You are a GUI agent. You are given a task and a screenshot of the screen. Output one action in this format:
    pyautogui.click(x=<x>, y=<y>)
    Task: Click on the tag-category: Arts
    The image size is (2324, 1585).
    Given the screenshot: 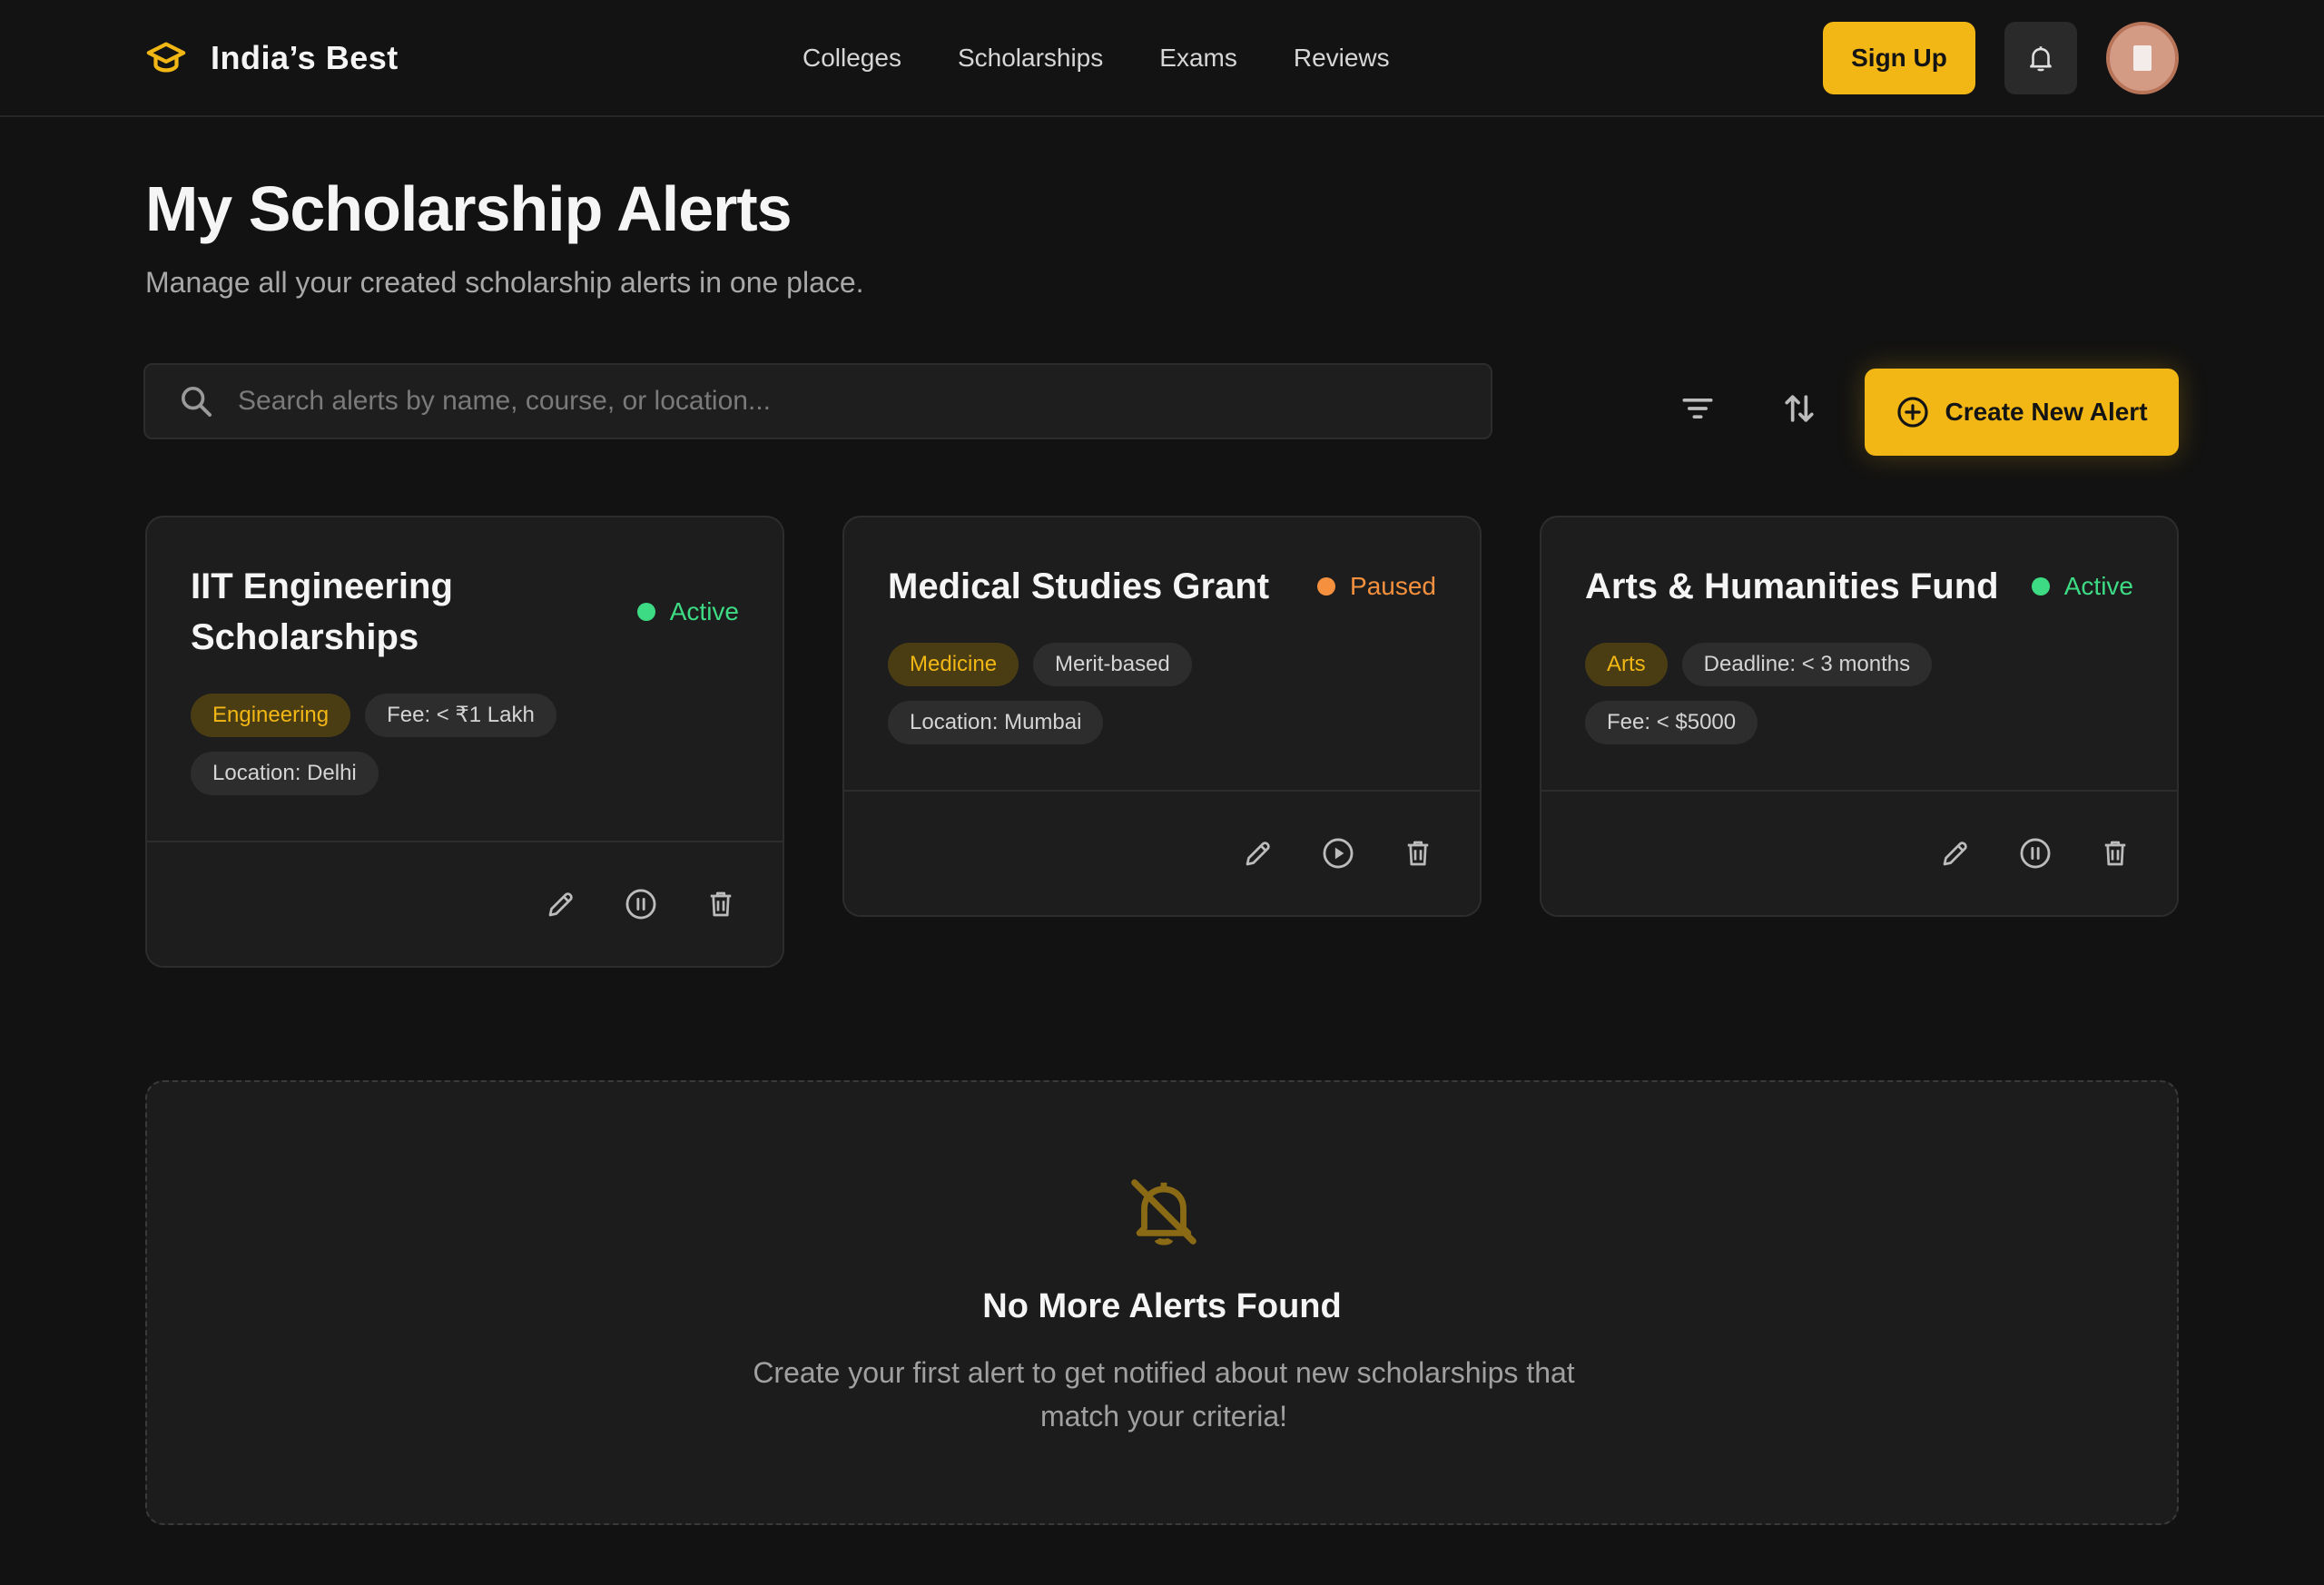 What is the action you would take?
    pyautogui.click(x=1626, y=665)
    